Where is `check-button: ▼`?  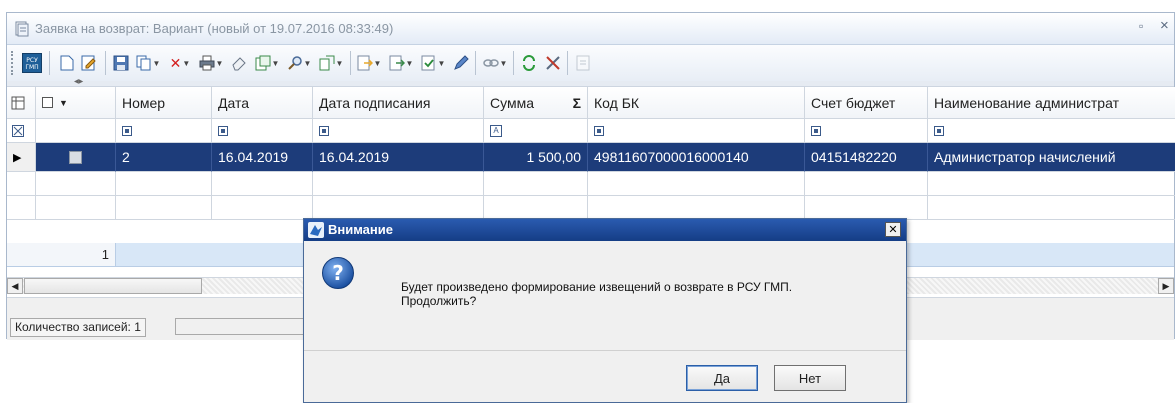
check-button: ▼ is located at coordinates (433, 63).